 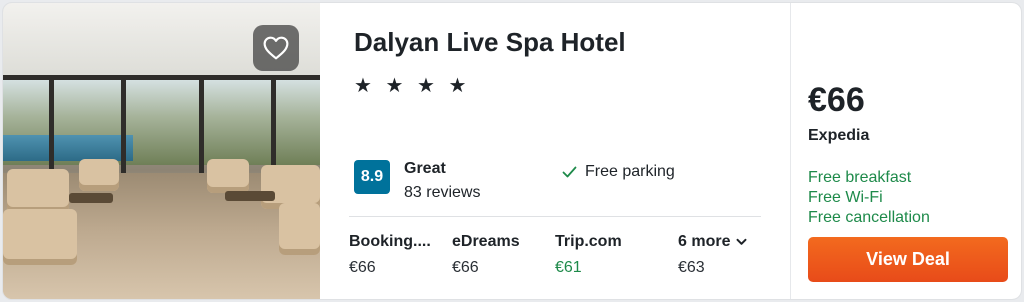 I want to click on photo-pool, so click(x=68, y=148).